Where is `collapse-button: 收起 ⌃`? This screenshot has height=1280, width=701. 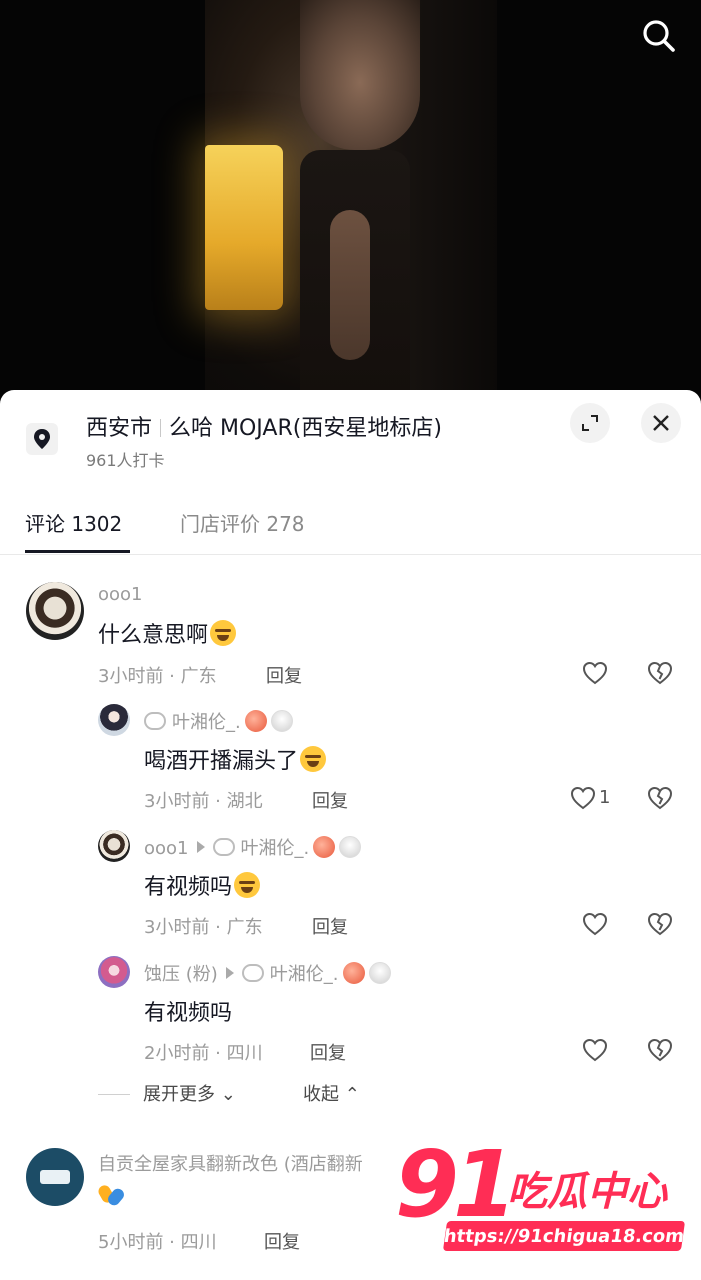
collapse-button: 收起 ⌃ is located at coordinates (331, 1093).